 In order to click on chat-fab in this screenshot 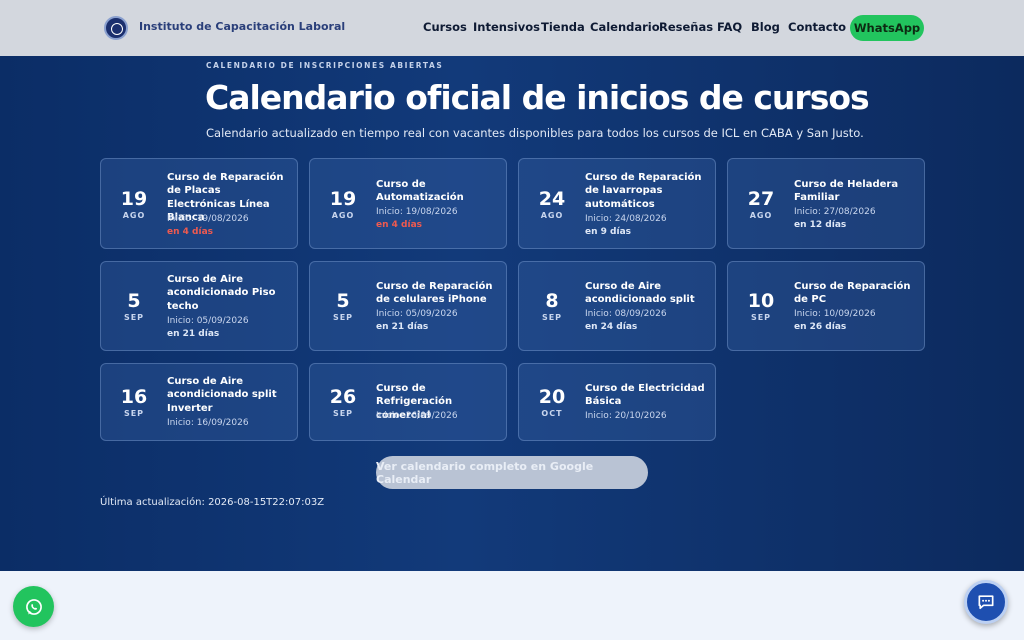, I will do `click(986, 602)`.